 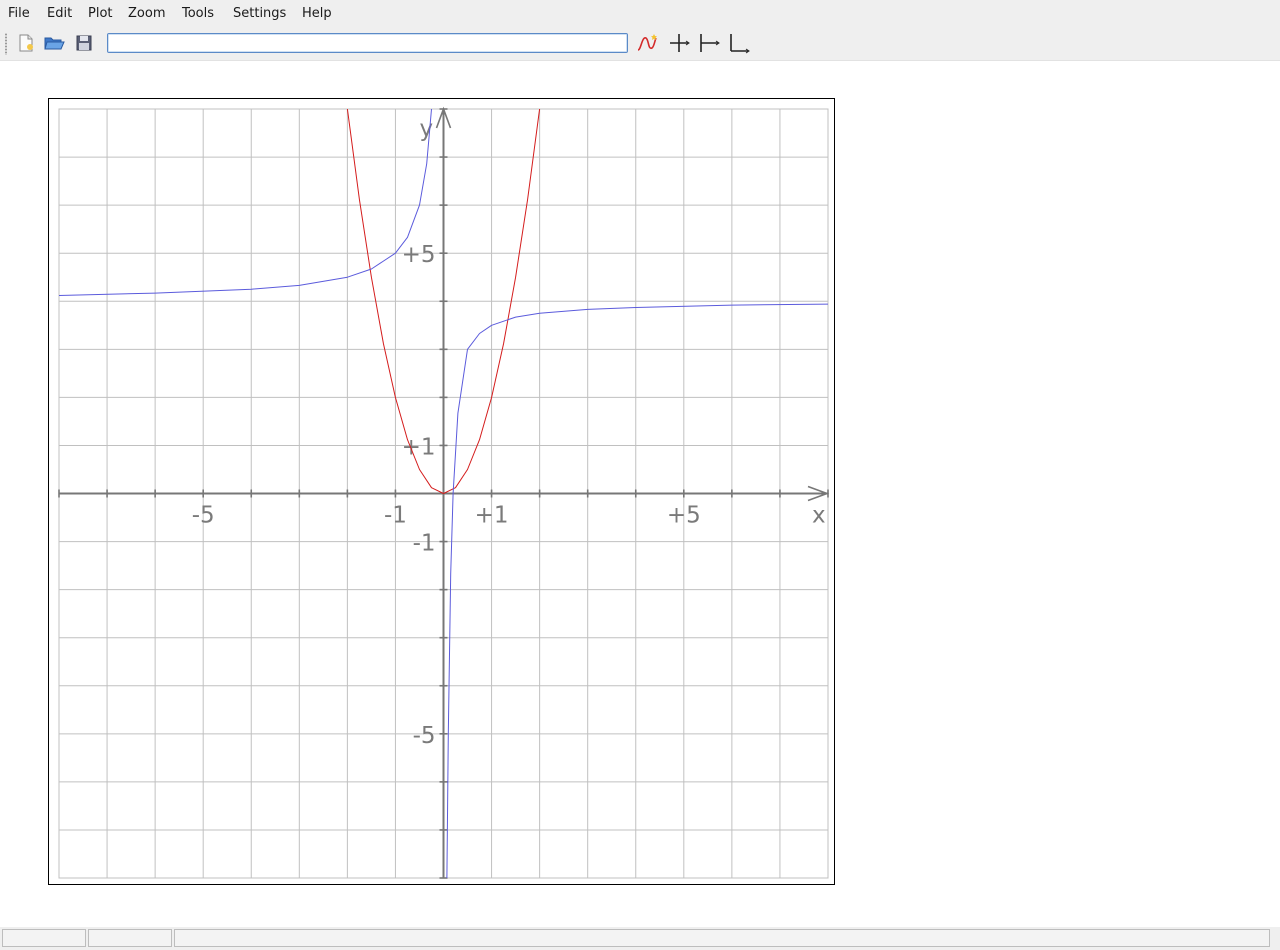 What do you see at coordinates (395, 516) in the screenshot?
I see `x-tick-label: -1` at bounding box center [395, 516].